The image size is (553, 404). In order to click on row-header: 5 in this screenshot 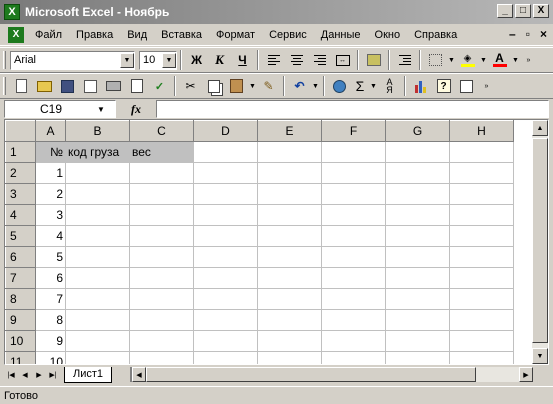, I will do `click(20, 236)`.